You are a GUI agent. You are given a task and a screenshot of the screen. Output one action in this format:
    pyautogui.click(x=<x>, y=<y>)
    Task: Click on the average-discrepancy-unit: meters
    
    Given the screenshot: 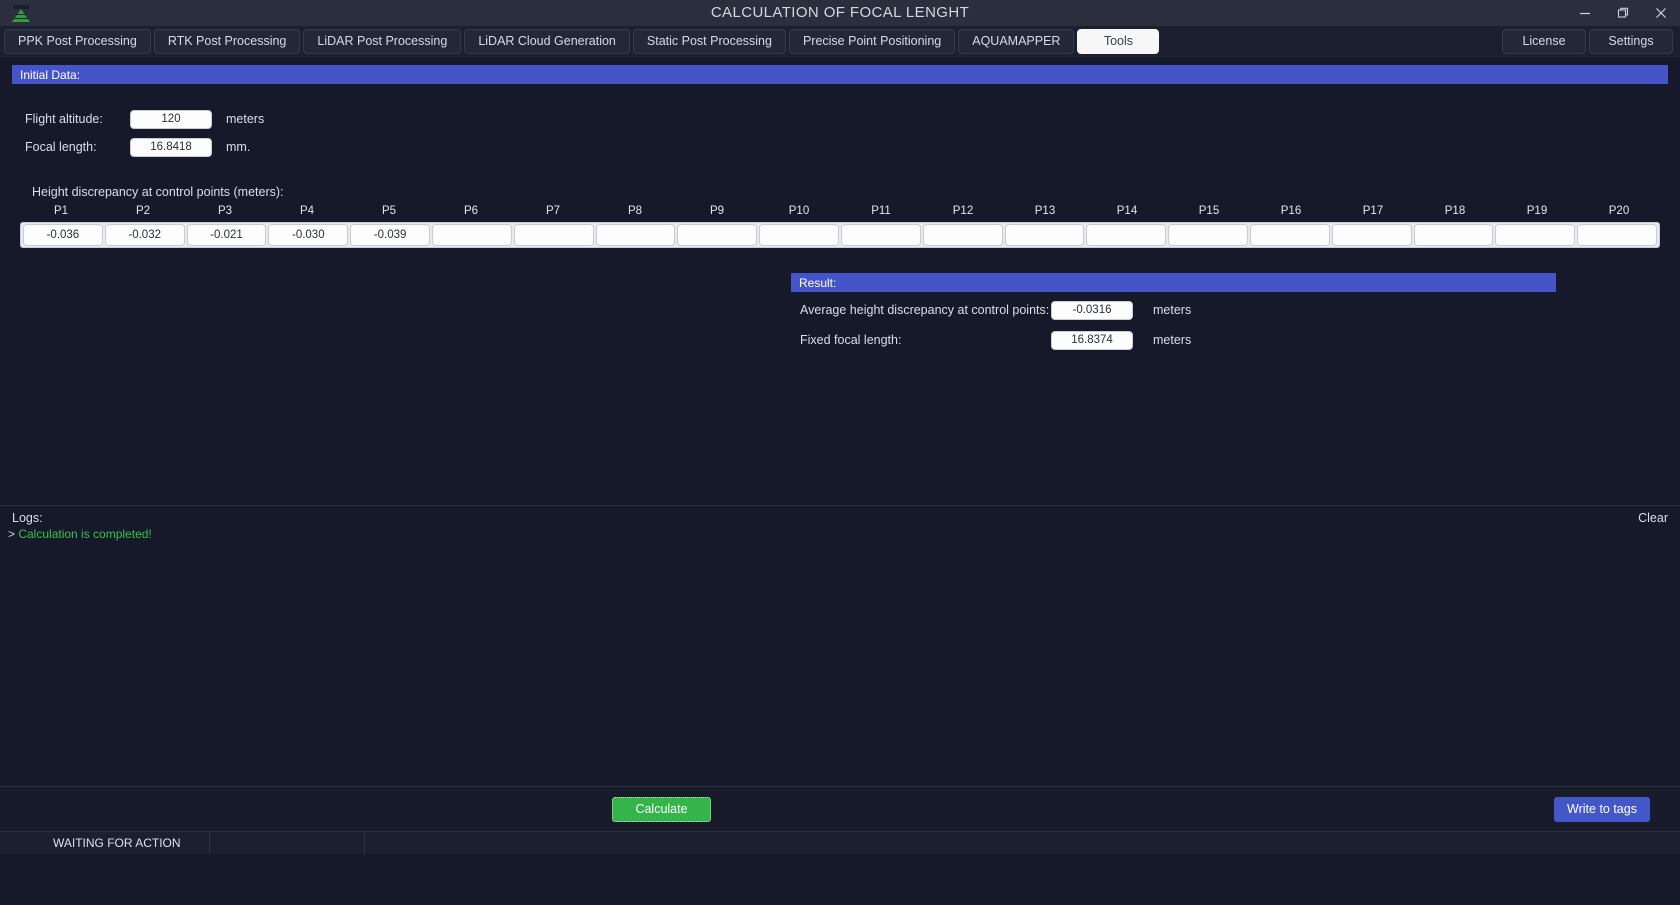 What is the action you would take?
    pyautogui.click(x=1172, y=310)
    